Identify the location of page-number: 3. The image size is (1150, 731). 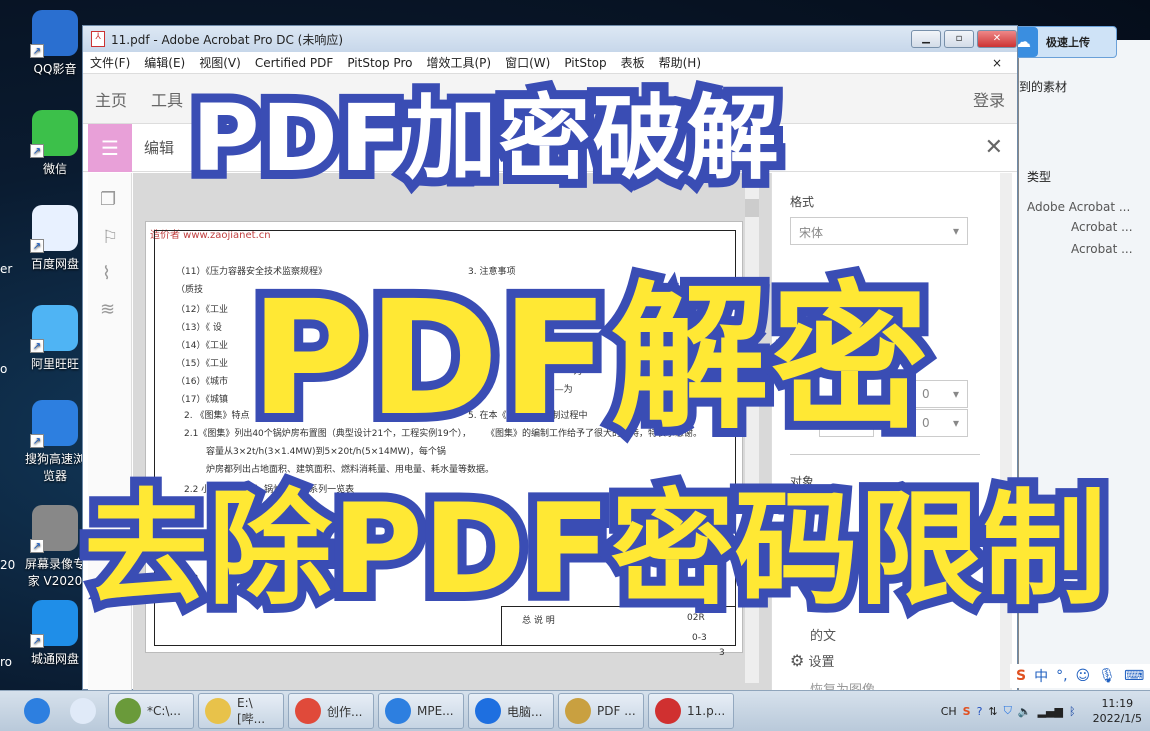
(722, 653).